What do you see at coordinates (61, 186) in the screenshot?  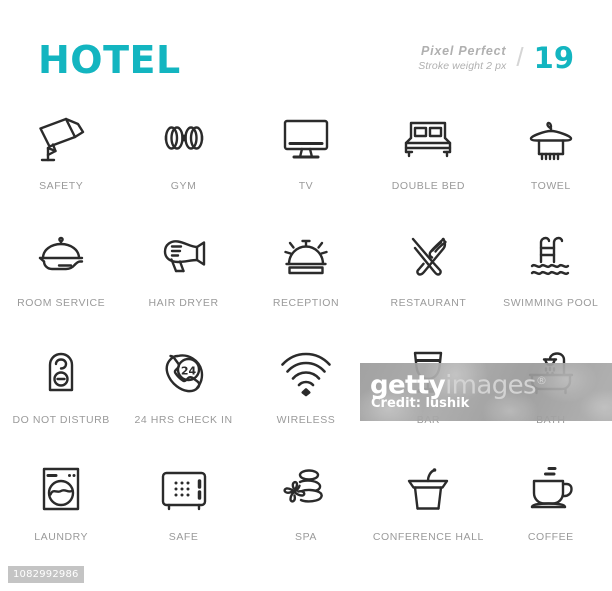 I see `icon-label: SAFETY` at bounding box center [61, 186].